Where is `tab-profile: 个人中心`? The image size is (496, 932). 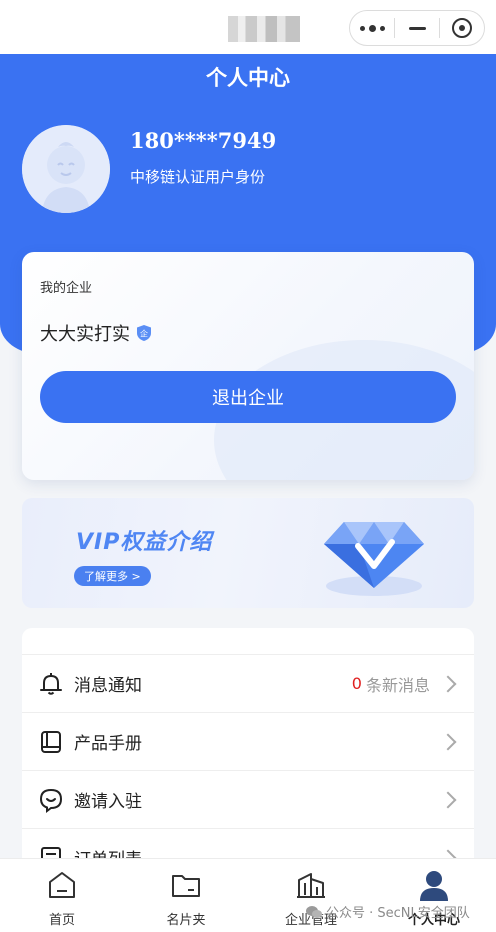
tab-profile: 个人中心 is located at coordinates (434, 895).